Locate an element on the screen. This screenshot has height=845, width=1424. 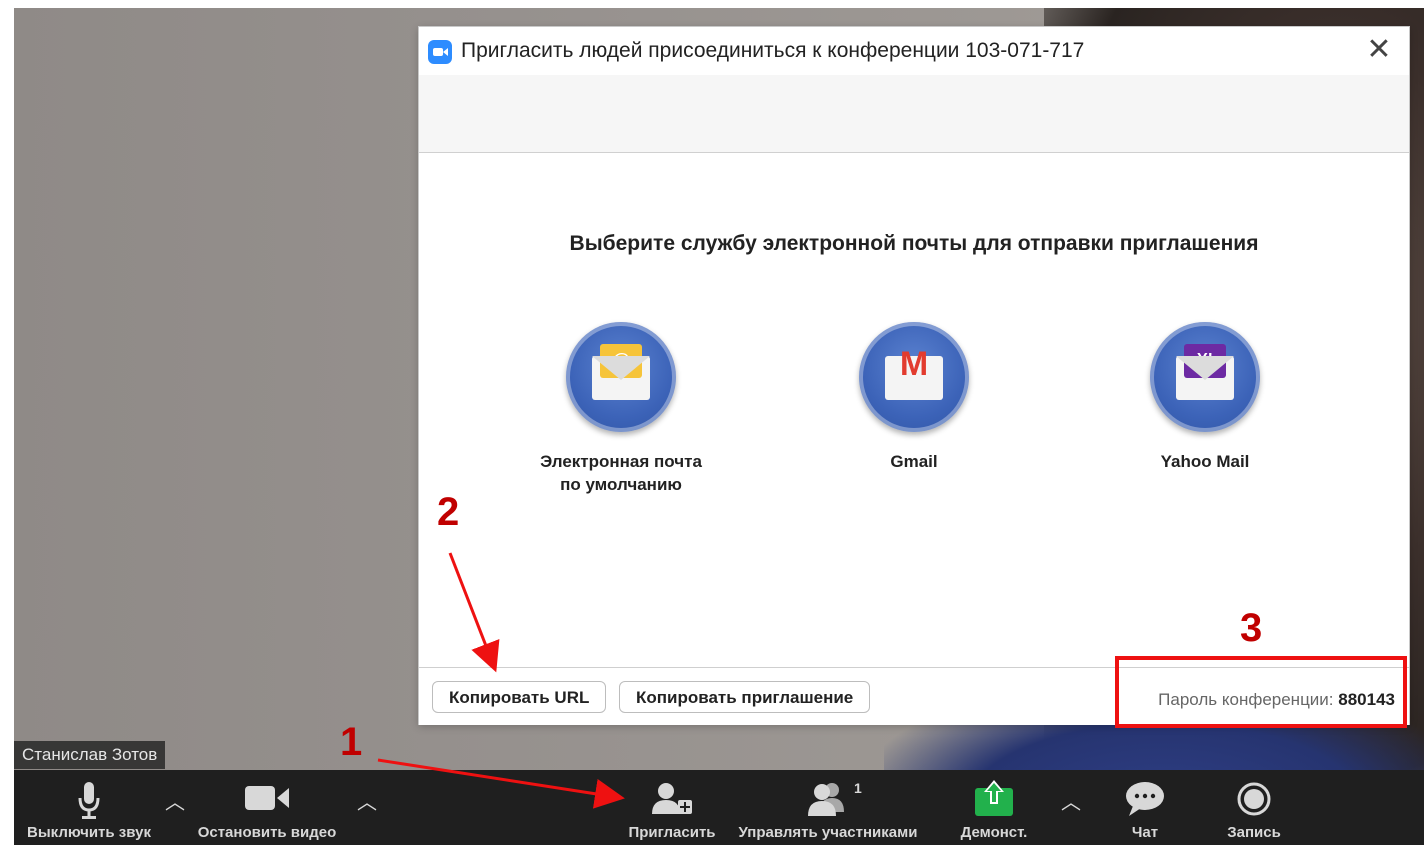
video-camera-icon is located at coordinates (267, 798).